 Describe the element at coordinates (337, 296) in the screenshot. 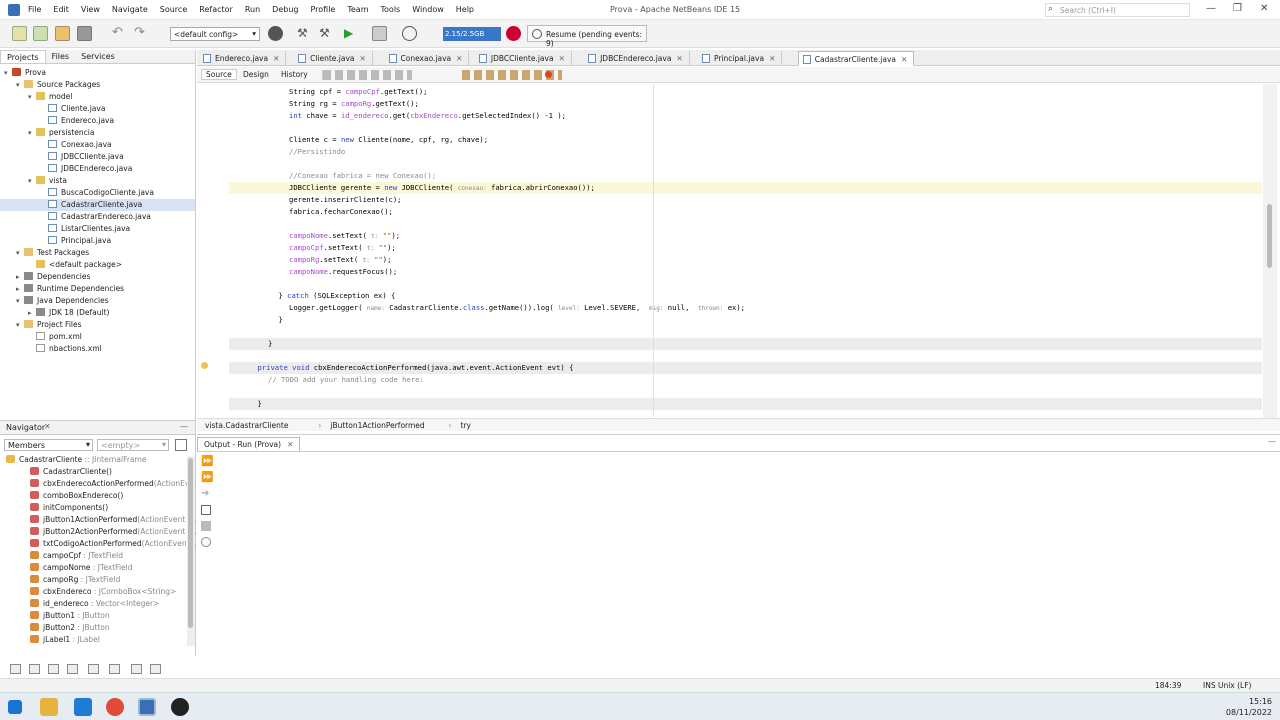

I see `code-line: } catch (SQLException ex) {` at that location.